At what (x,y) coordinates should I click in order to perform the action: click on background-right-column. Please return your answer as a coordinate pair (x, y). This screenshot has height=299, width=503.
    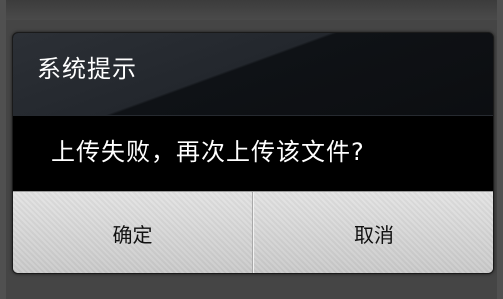
    Looking at the image, I should click on (500, 149).